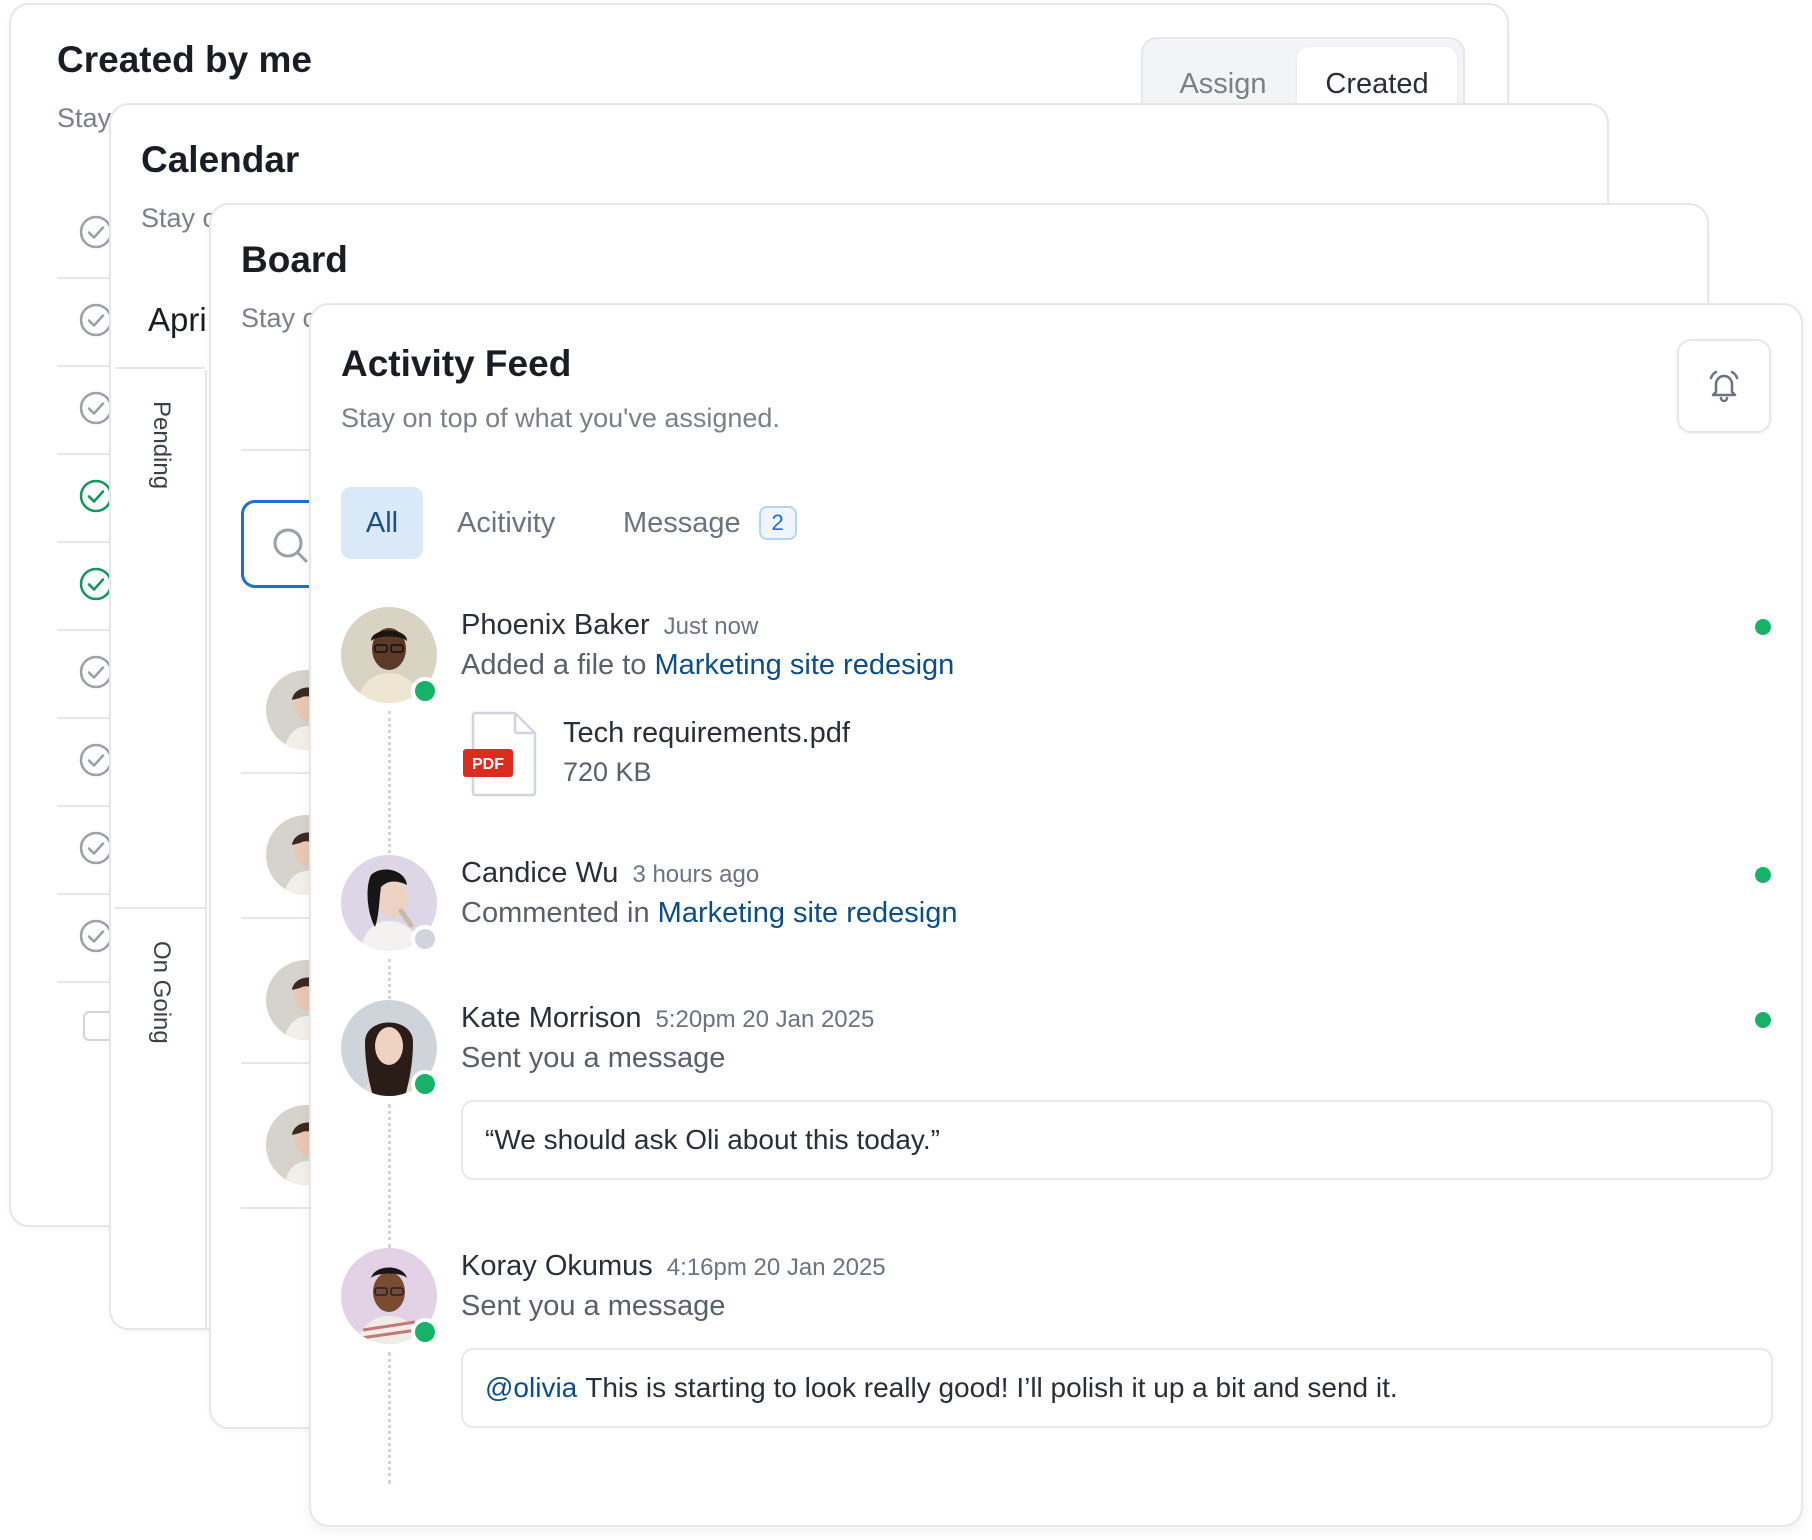 This screenshot has width=1812, height=1540. I want to click on tab-activity: Acitivity, so click(506, 523).